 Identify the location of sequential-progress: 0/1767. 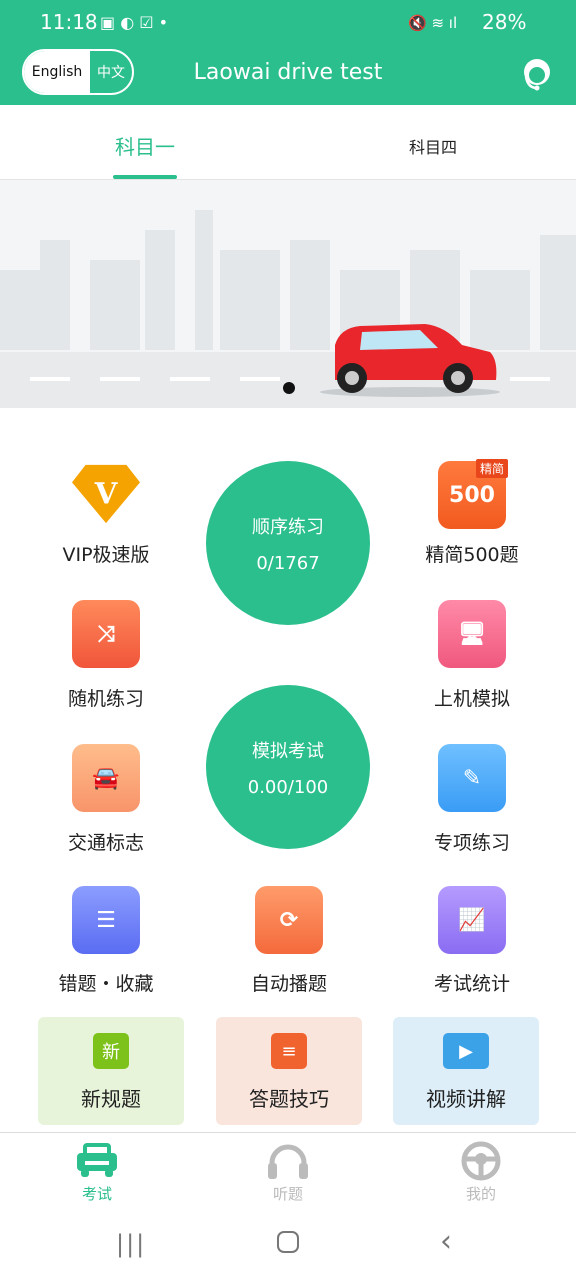
(288, 563).